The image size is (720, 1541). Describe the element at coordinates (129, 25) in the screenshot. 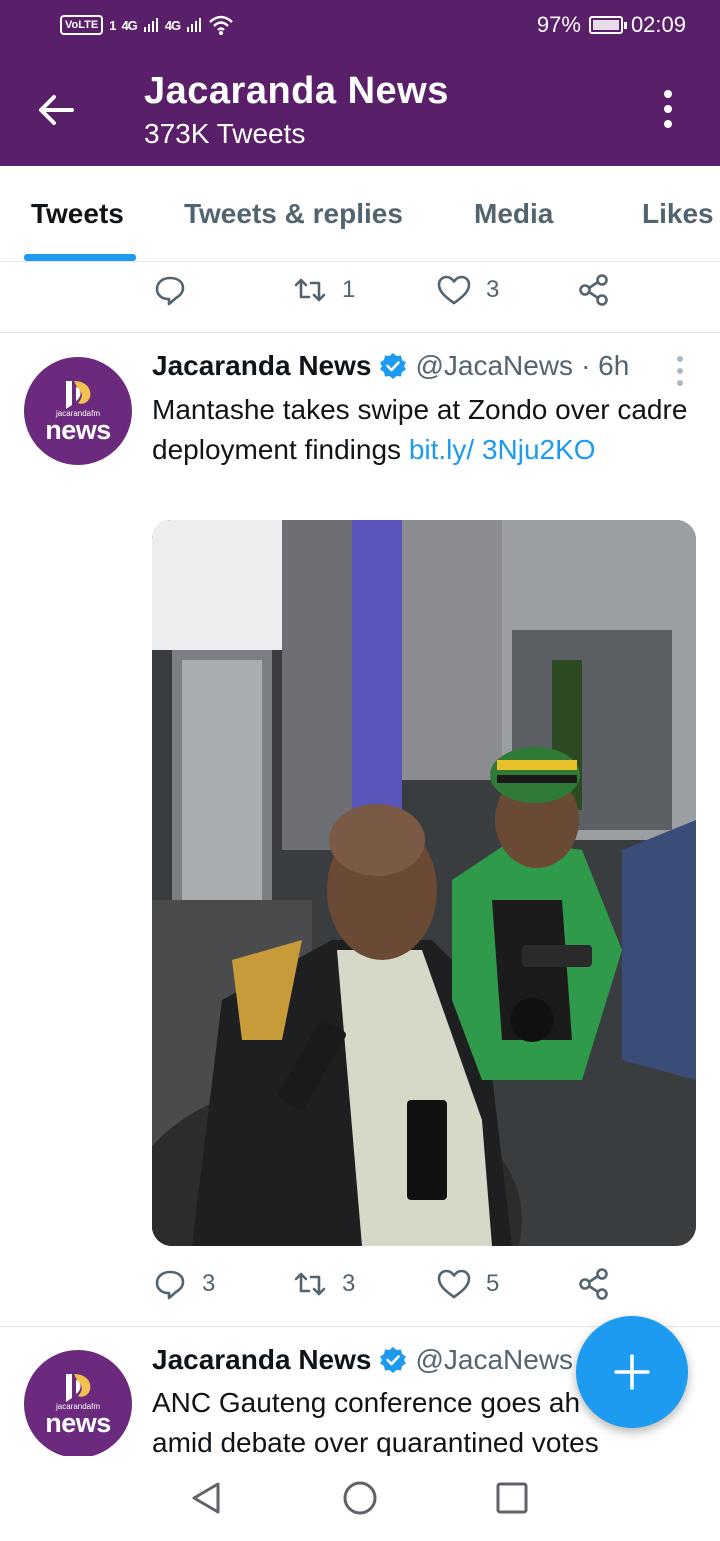

I see `signal-1-label: 4G` at that location.